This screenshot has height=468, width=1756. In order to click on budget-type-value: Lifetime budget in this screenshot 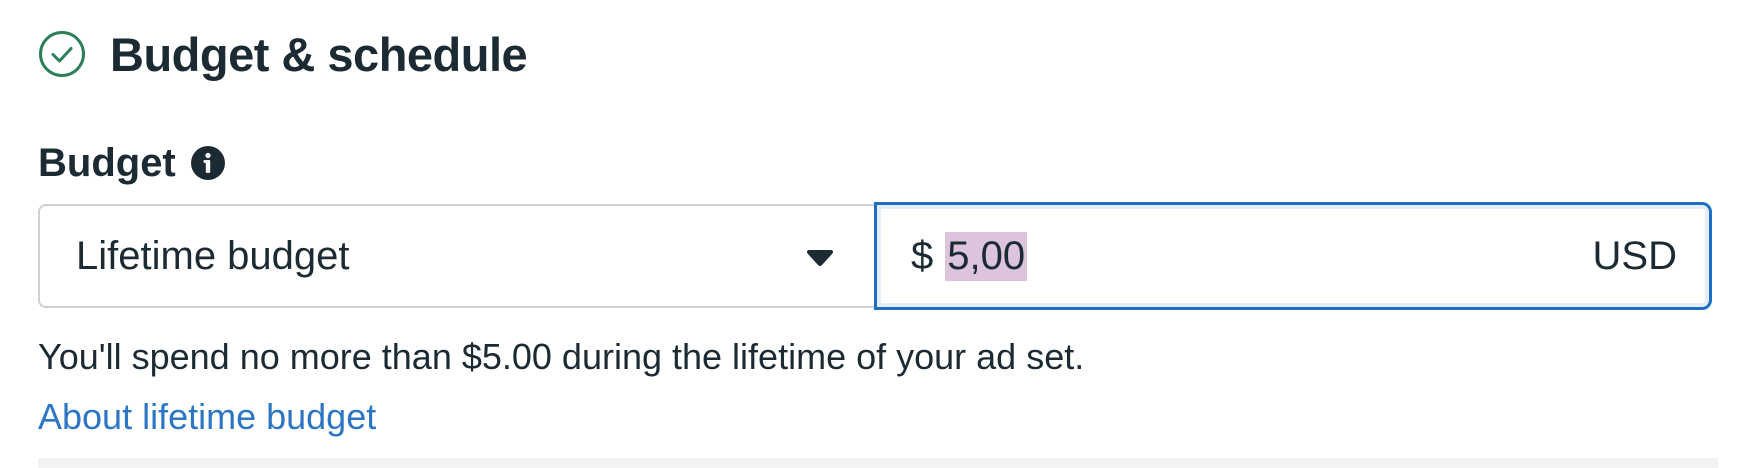, I will do `click(213, 255)`.